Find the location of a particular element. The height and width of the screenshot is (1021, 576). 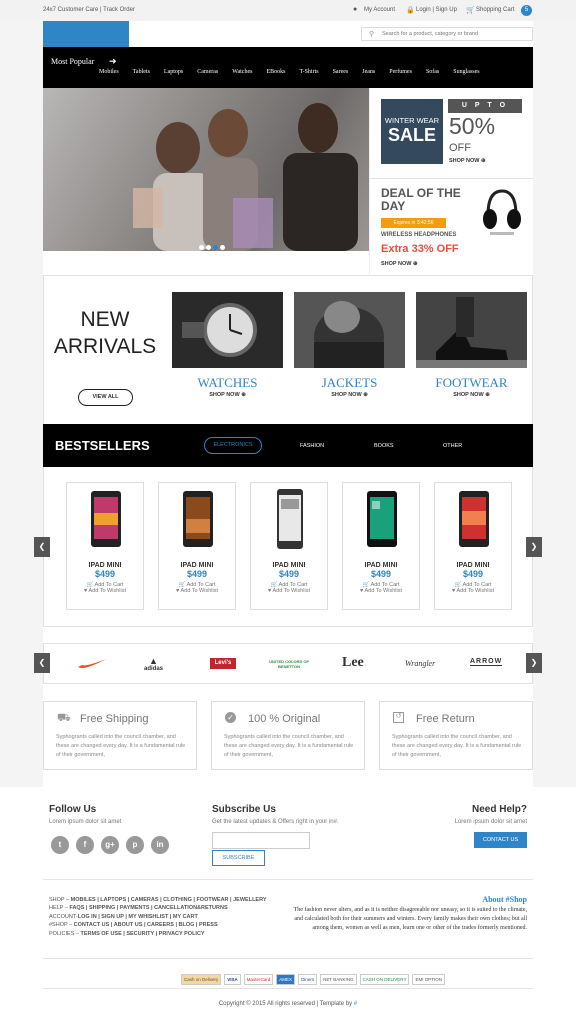

arrow-right-icon: ➜ is located at coordinates (113, 61).